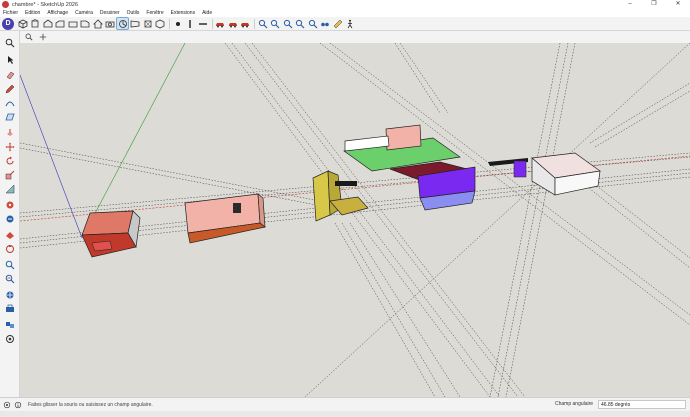  Describe the element at coordinates (190, 23) in the screenshot. I see `line-icon` at that location.